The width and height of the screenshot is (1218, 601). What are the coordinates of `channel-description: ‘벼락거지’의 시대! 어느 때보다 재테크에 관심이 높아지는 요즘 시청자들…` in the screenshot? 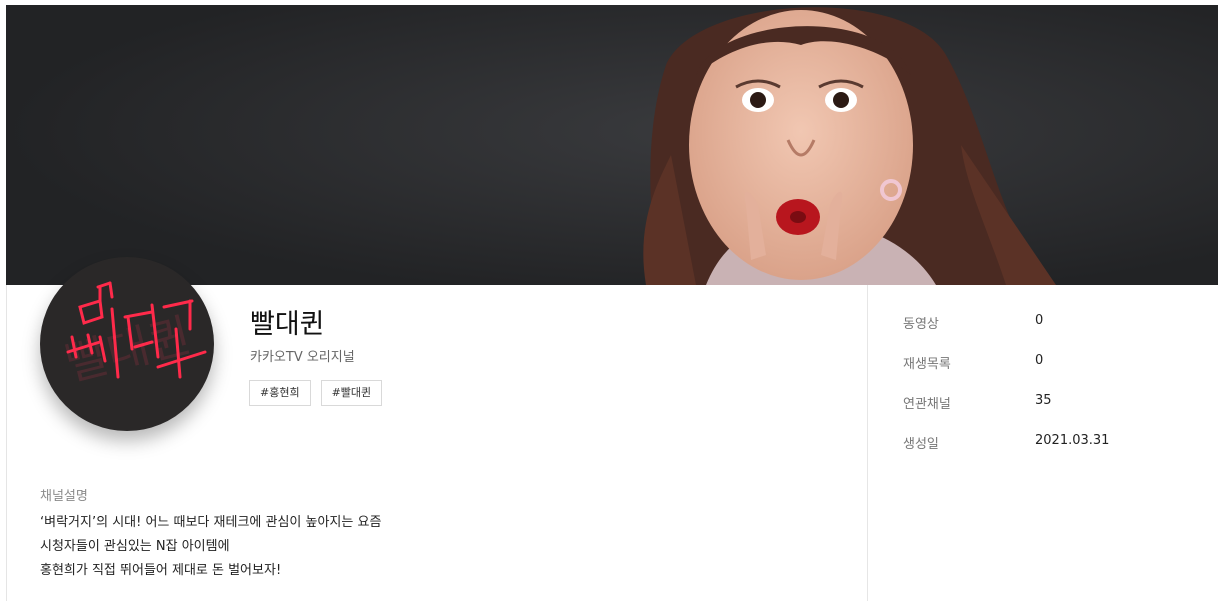 It's located at (210, 547).